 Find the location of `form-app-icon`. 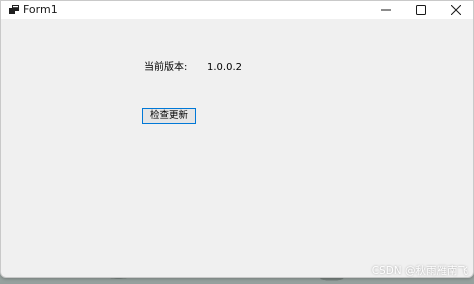

form-app-icon is located at coordinates (14, 9).